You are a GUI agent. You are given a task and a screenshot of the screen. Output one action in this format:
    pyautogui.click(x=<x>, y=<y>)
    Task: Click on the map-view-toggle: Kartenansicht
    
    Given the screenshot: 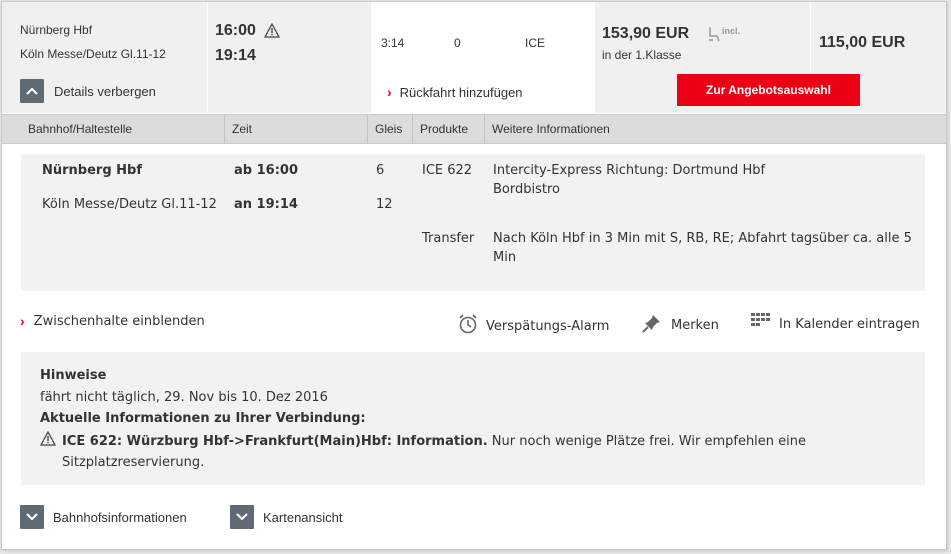 What is the action you would take?
    pyautogui.click(x=286, y=517)
    